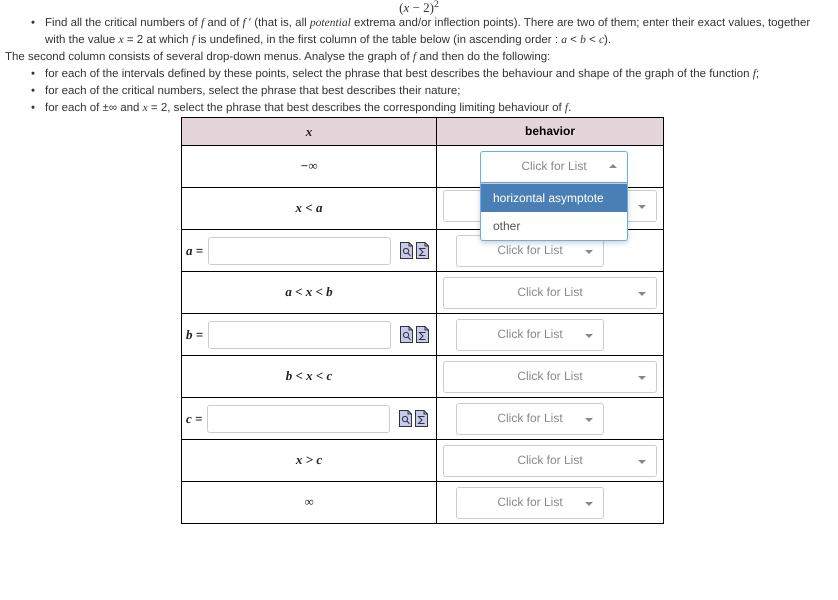  I want to click on paragraph: The second column consists of several drop-down menus. Analyse the graph of f and then do the following:, so click(278, 57).